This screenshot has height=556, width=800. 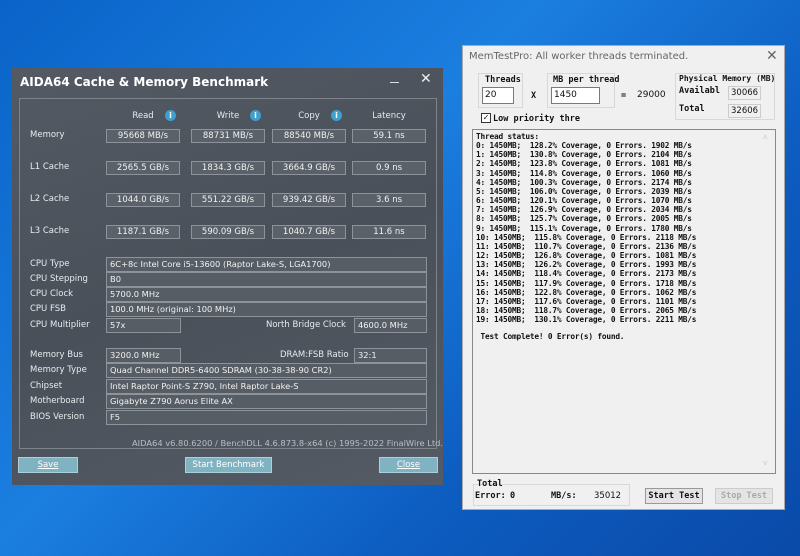 What do you see at coordinates (503, 80) in the screenshot?
I see `threads-label: Threads` at bounding box center [503, 80].